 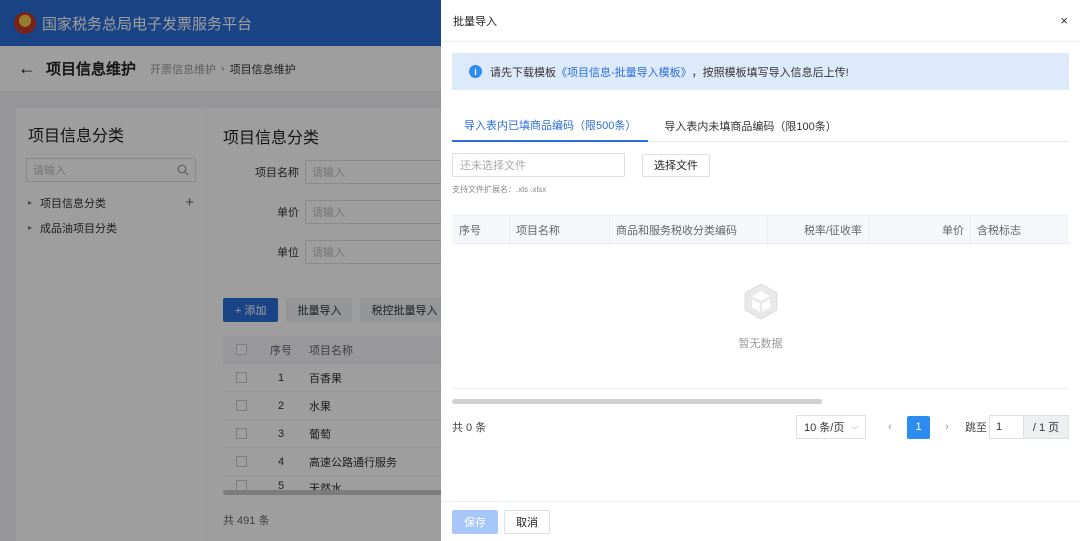 I want to click on table-horizontal-scrollbar, so click(x=637, y=401).